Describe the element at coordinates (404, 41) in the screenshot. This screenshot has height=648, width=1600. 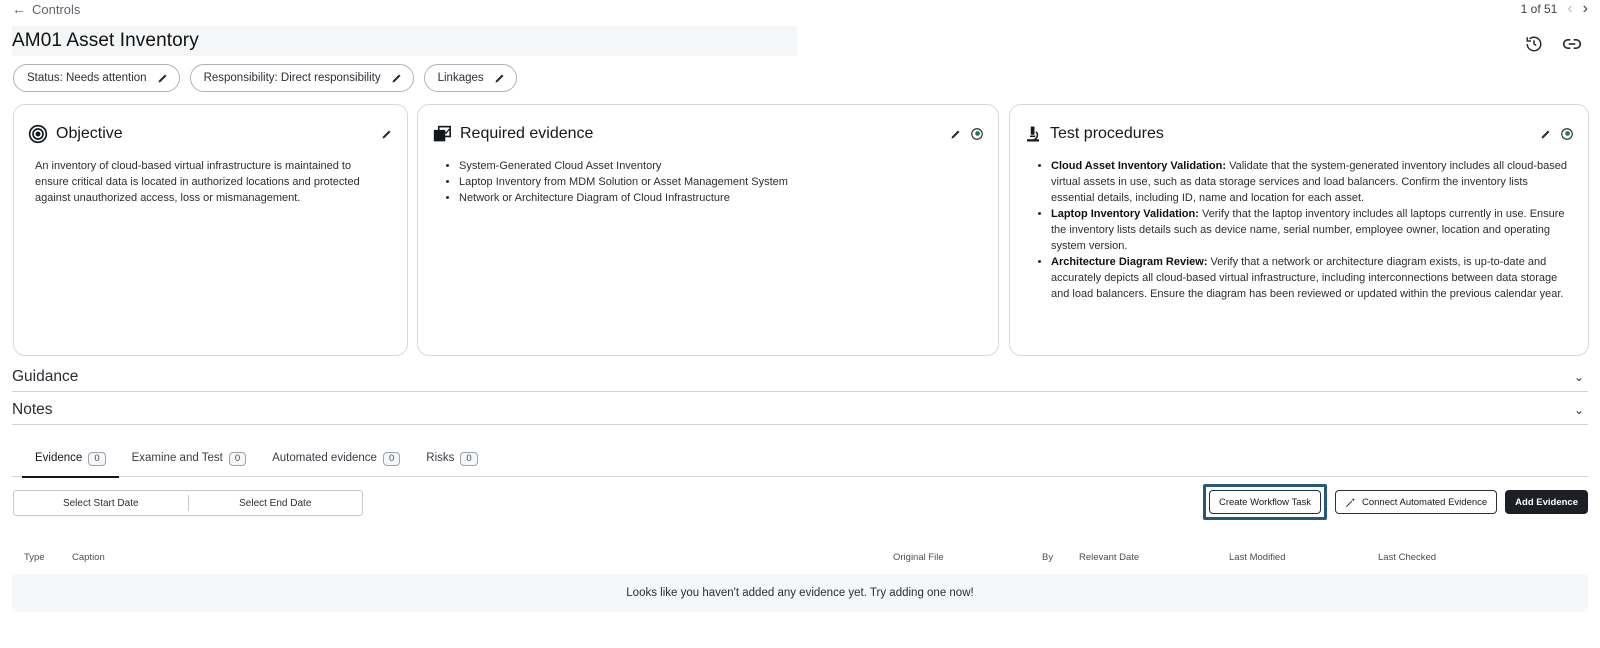
I see `title-row: AM01 Asset Inventory` at that location.